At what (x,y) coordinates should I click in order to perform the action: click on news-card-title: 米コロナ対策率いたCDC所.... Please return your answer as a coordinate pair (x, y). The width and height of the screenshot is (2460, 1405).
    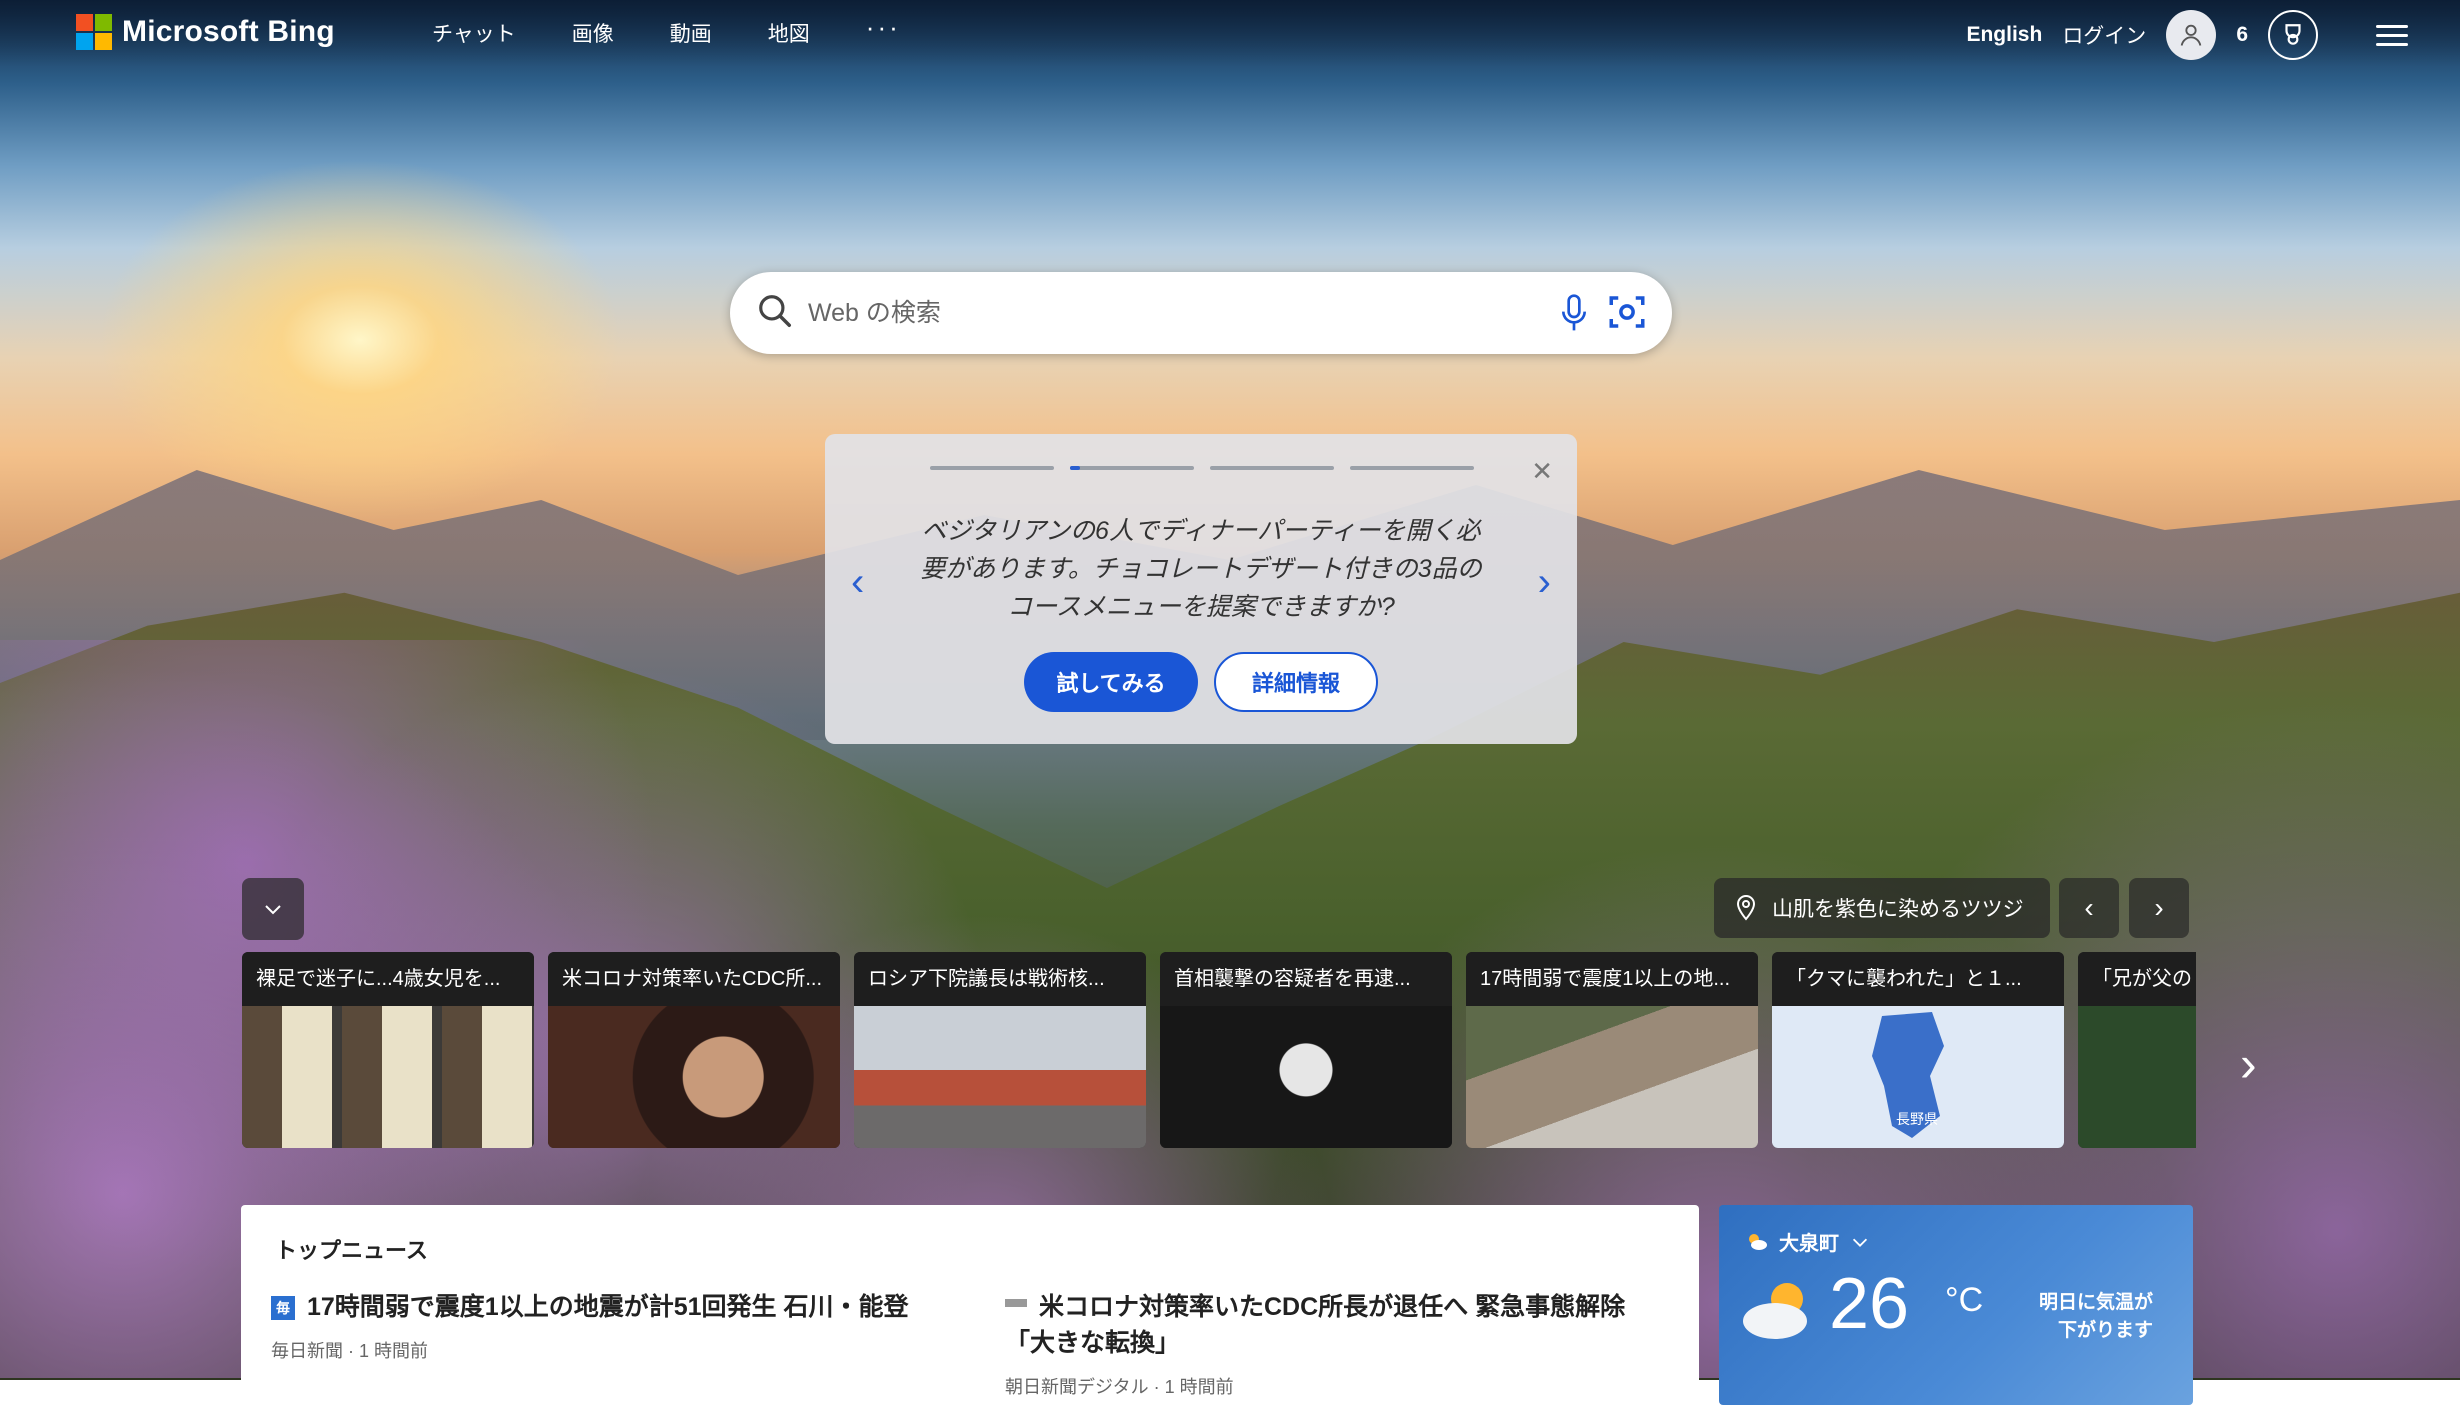
    Looking at the image, I should click on (694, 979).